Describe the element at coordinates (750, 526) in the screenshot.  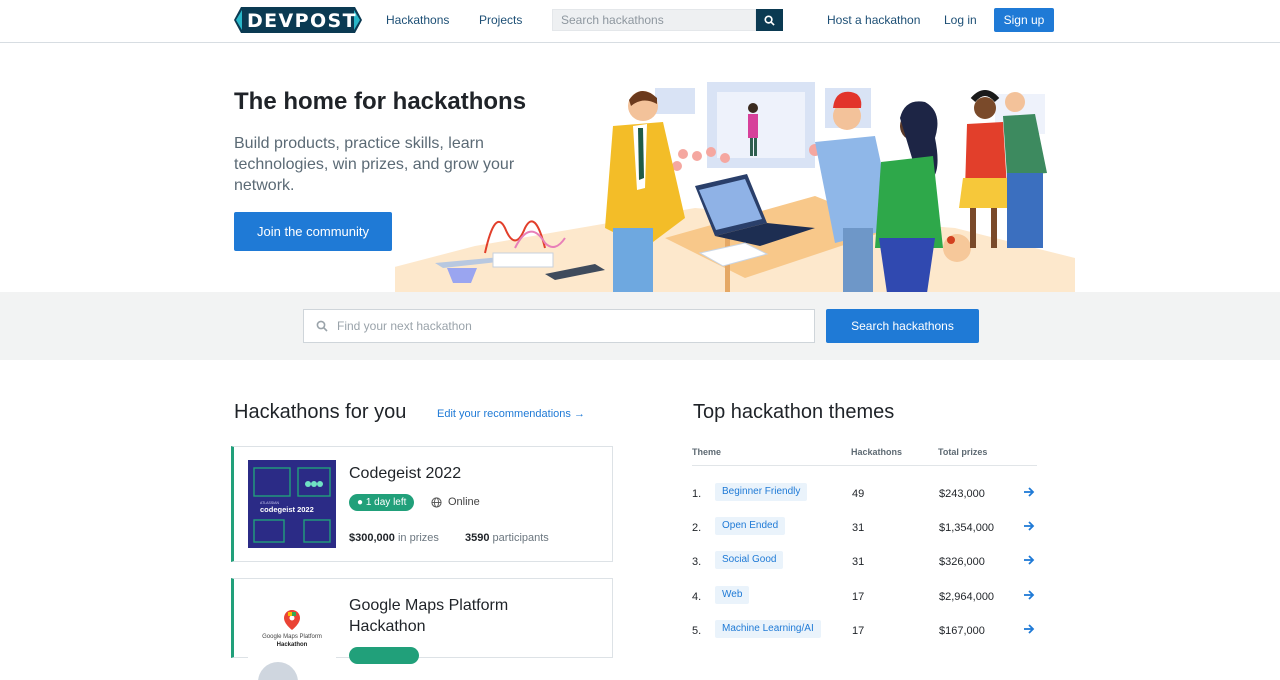
I see `theme-tag: Open Ended` at that location.